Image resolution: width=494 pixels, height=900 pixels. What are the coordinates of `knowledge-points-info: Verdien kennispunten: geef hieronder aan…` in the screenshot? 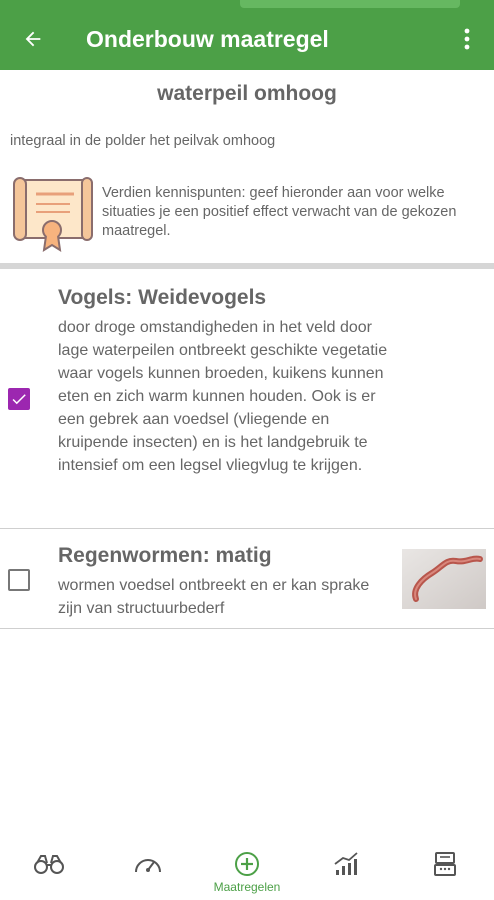 It's located at (248, 214).